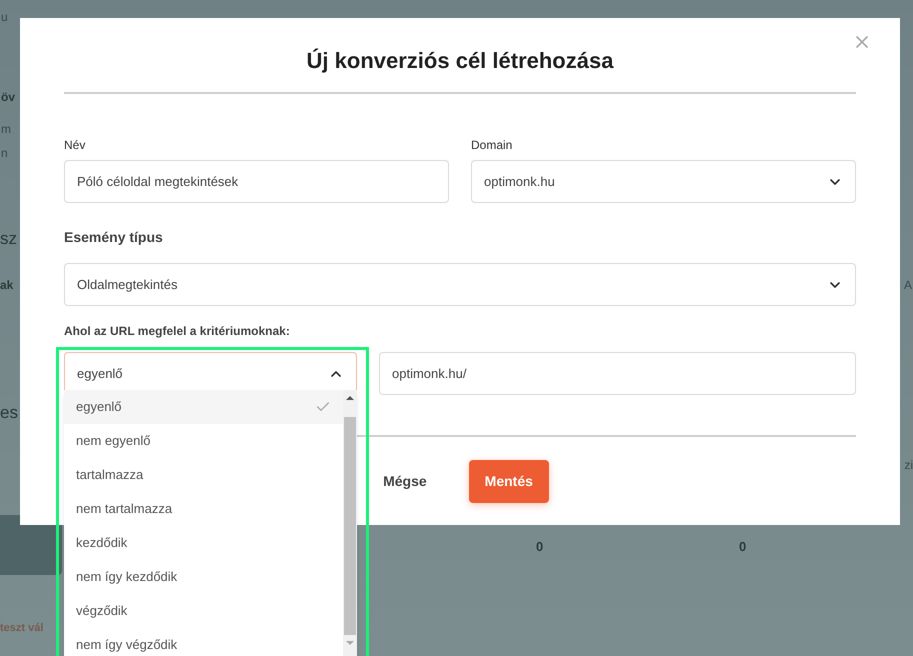 Image resolution: width=913 pixels, height=656 pixels. I want to click on scrollbar, so click(350, 523).